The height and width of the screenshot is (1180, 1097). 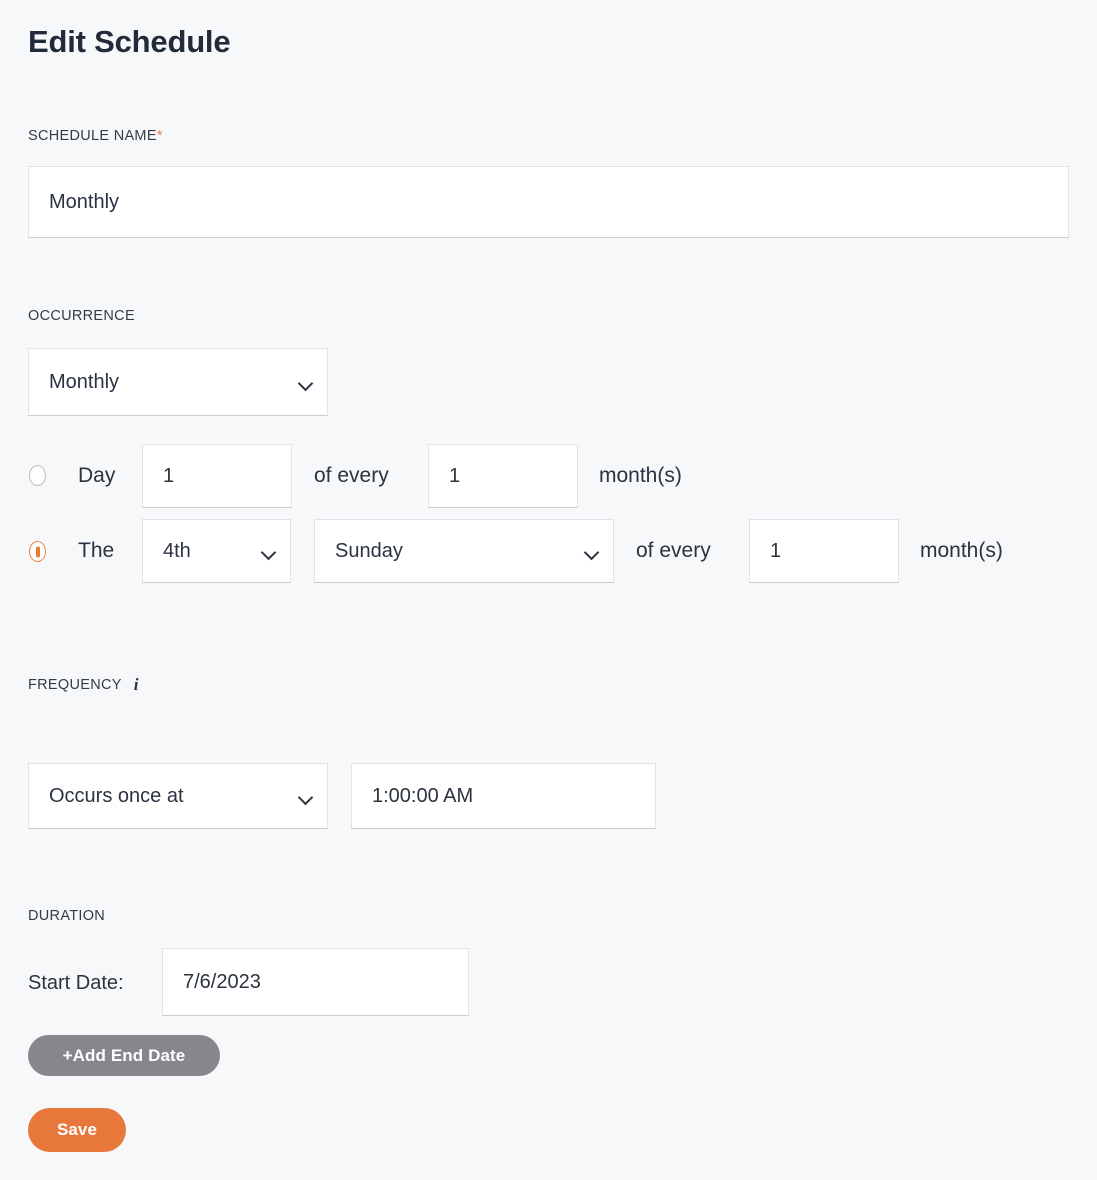 I want to click on duration-label: DURATION, so click(x=67, y=916).